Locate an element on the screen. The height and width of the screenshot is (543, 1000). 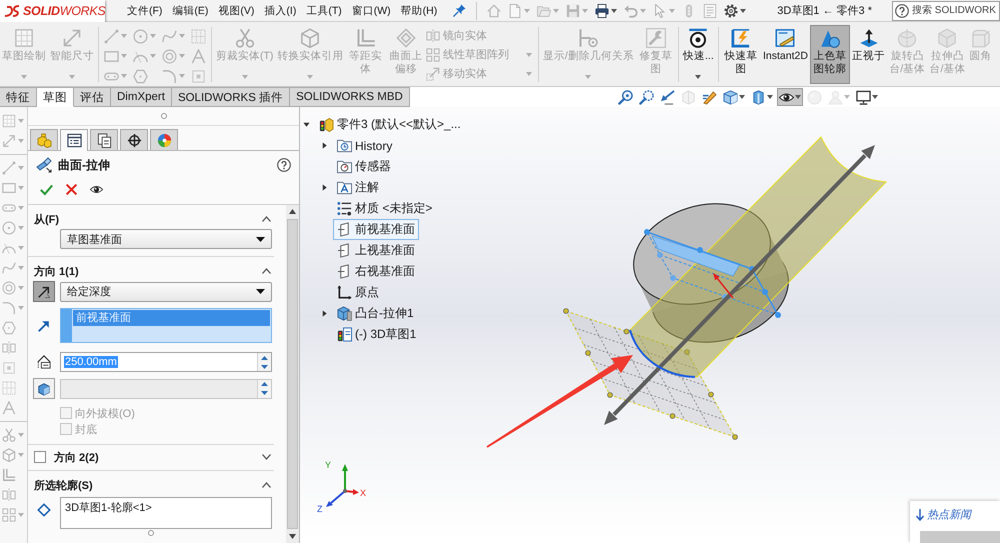
menu-item: 窗口(W) is located at coordinates (371, 11).